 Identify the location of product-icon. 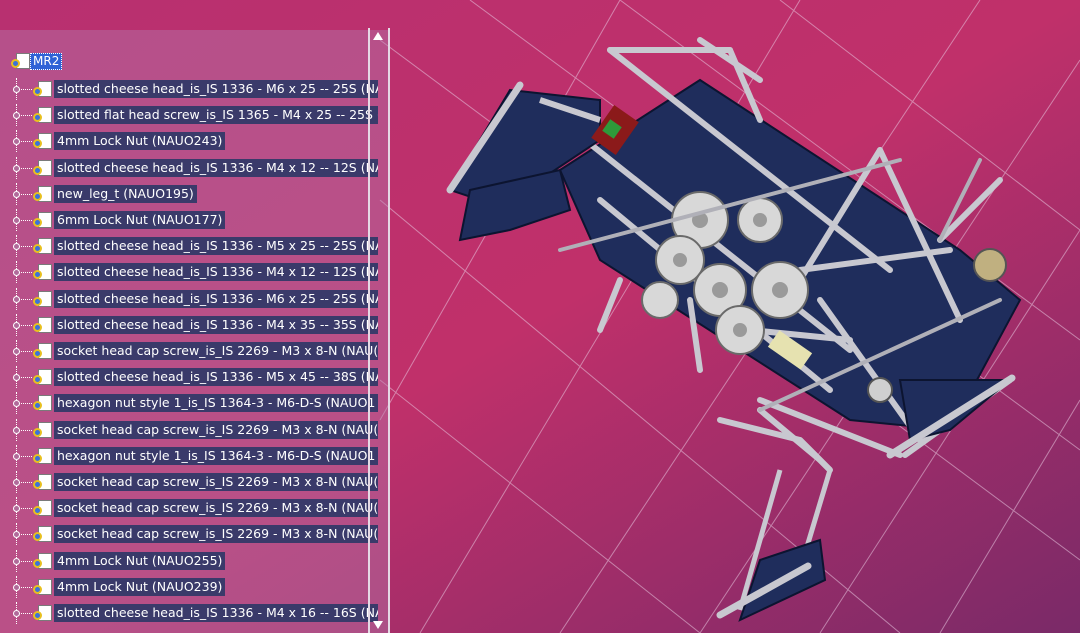
(20, 61).